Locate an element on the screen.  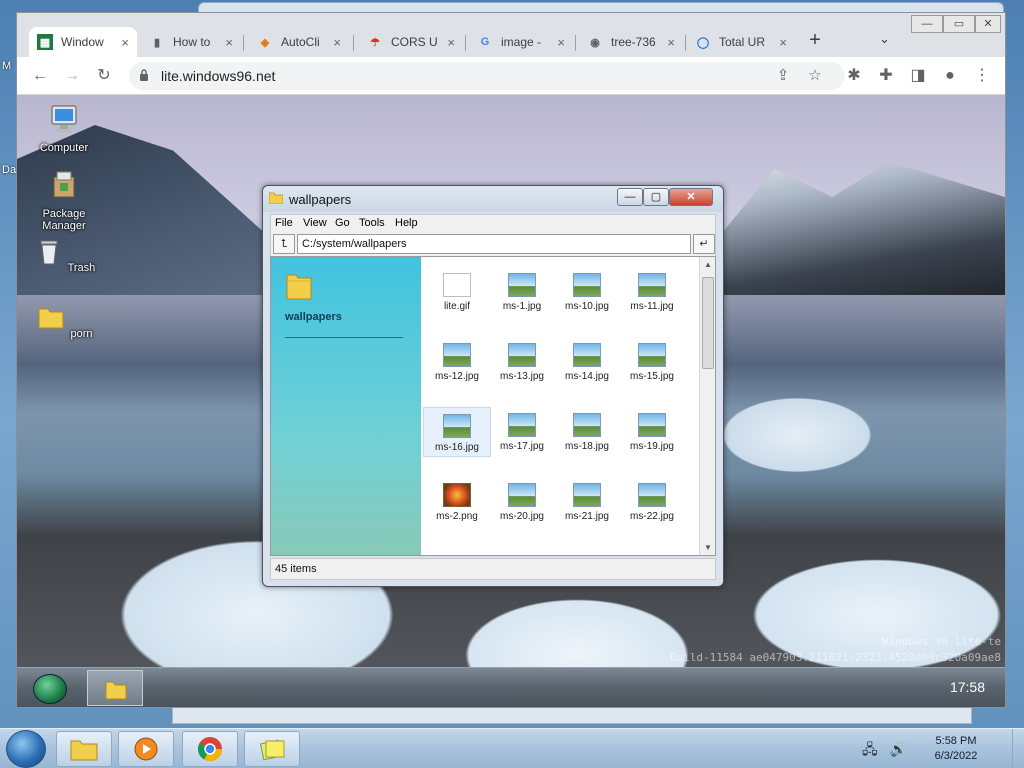
background-window-edge is located at coordinates (572, 715).